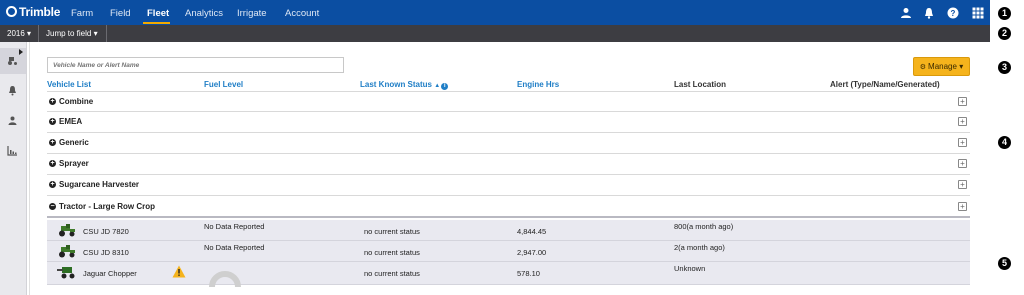 Image resolution: width=1024 pixels, height=295 pixels. Describe the element at coordinates (508, 143) in the screenshot. I see `group-row-generic: + Generic +` at that location.